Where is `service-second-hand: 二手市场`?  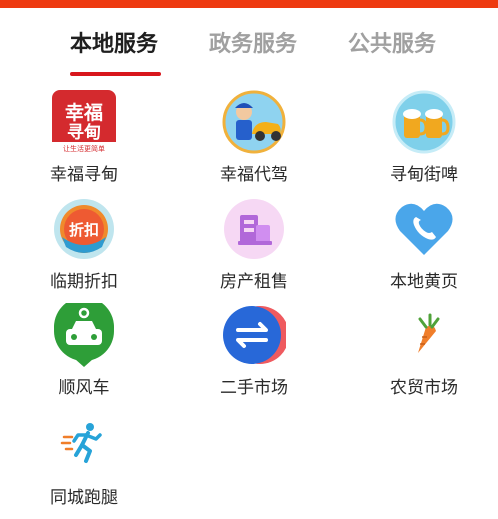 service-second-hand: 二手市场 is located at coordinates (254, 351).